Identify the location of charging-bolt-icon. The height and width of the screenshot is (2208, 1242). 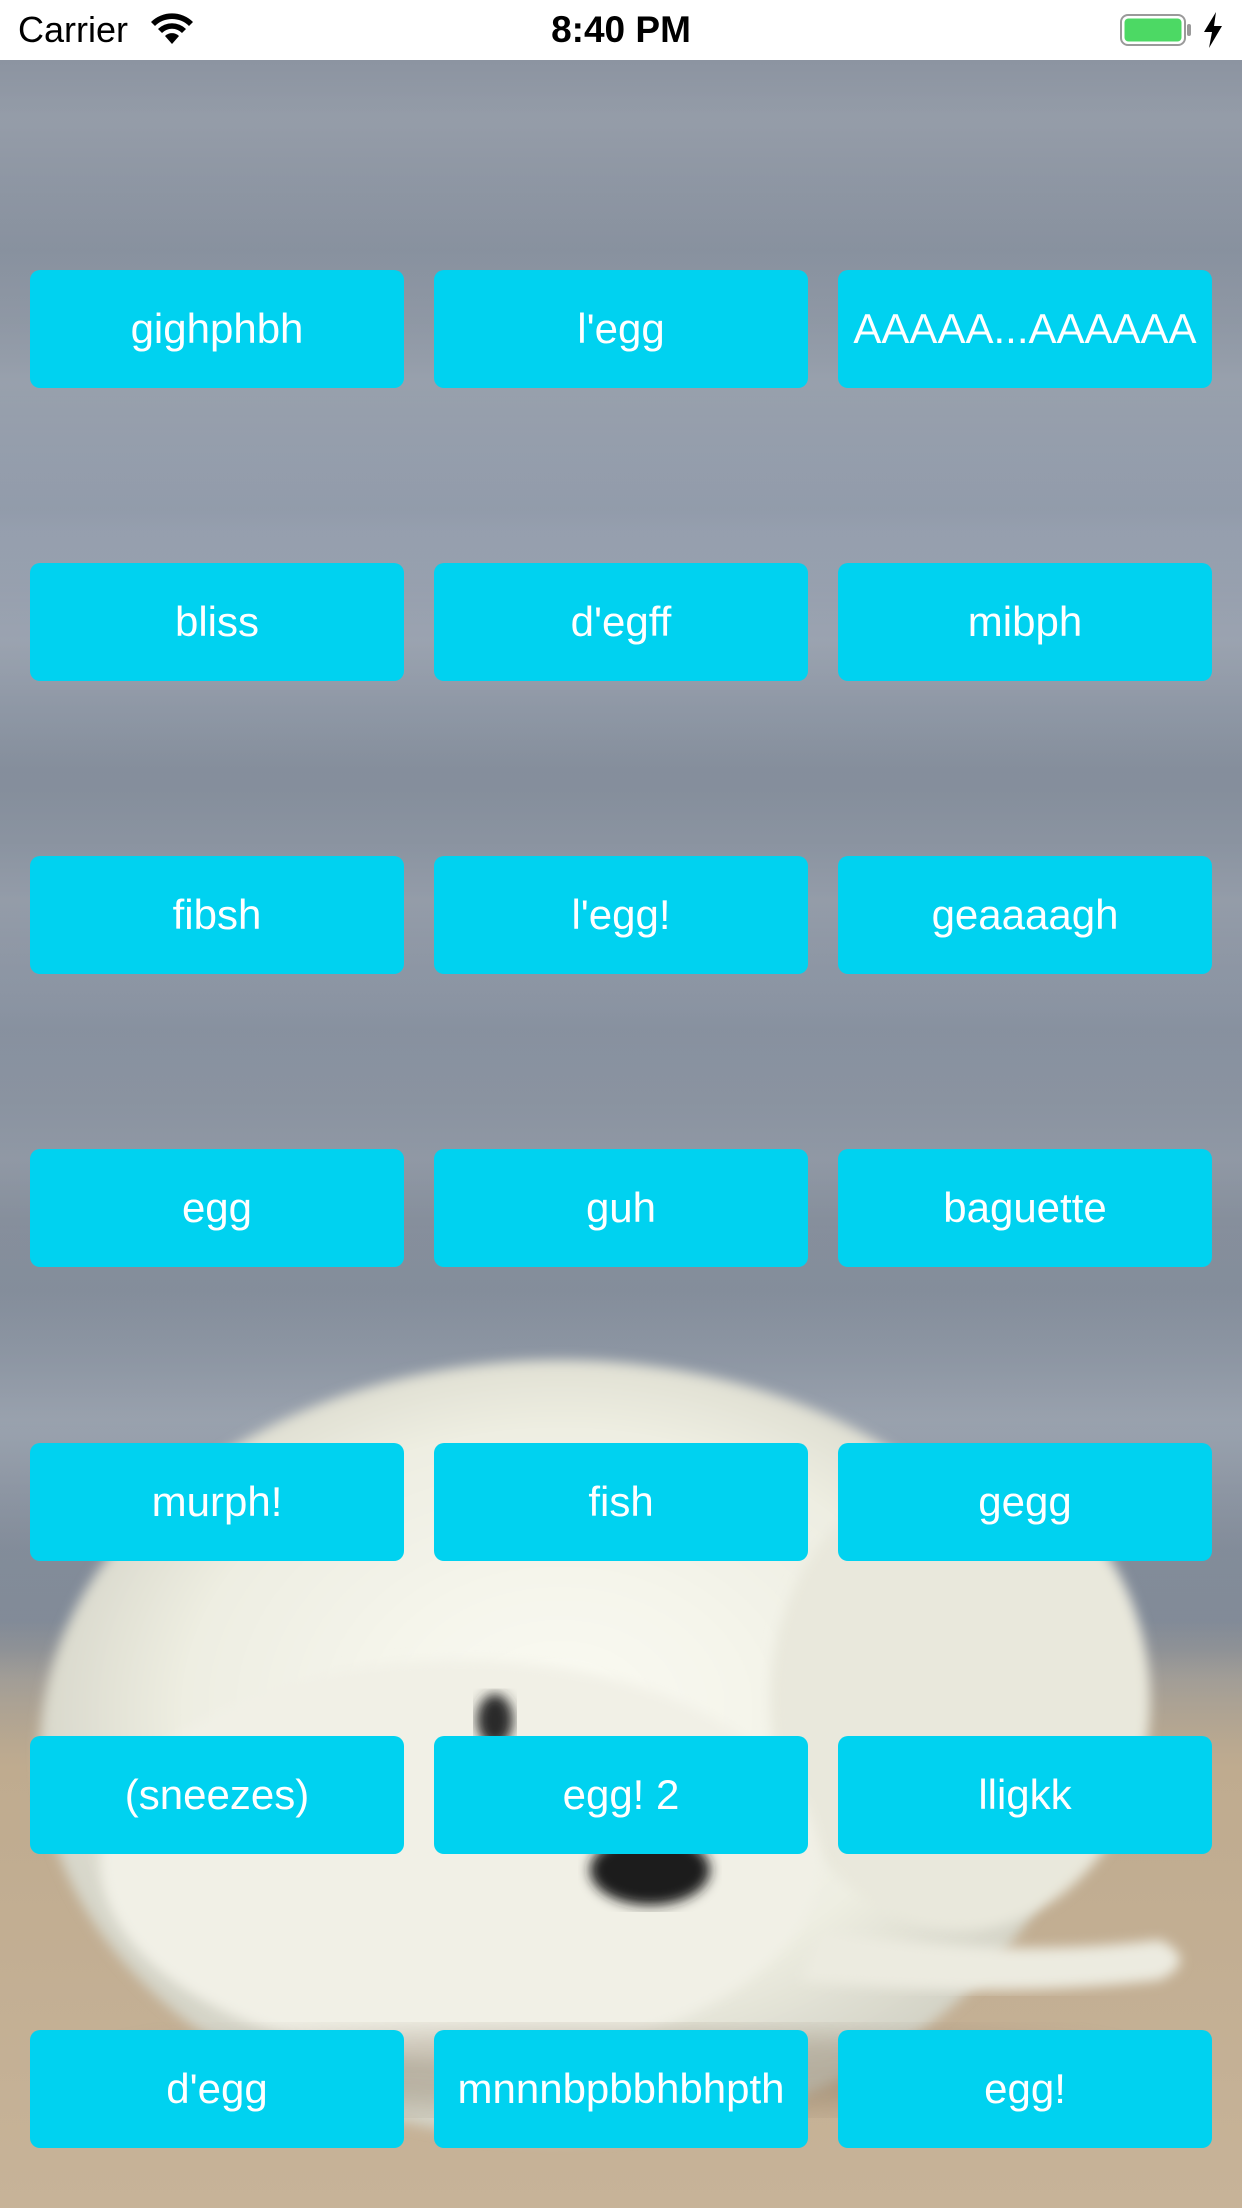
(1213, 30).